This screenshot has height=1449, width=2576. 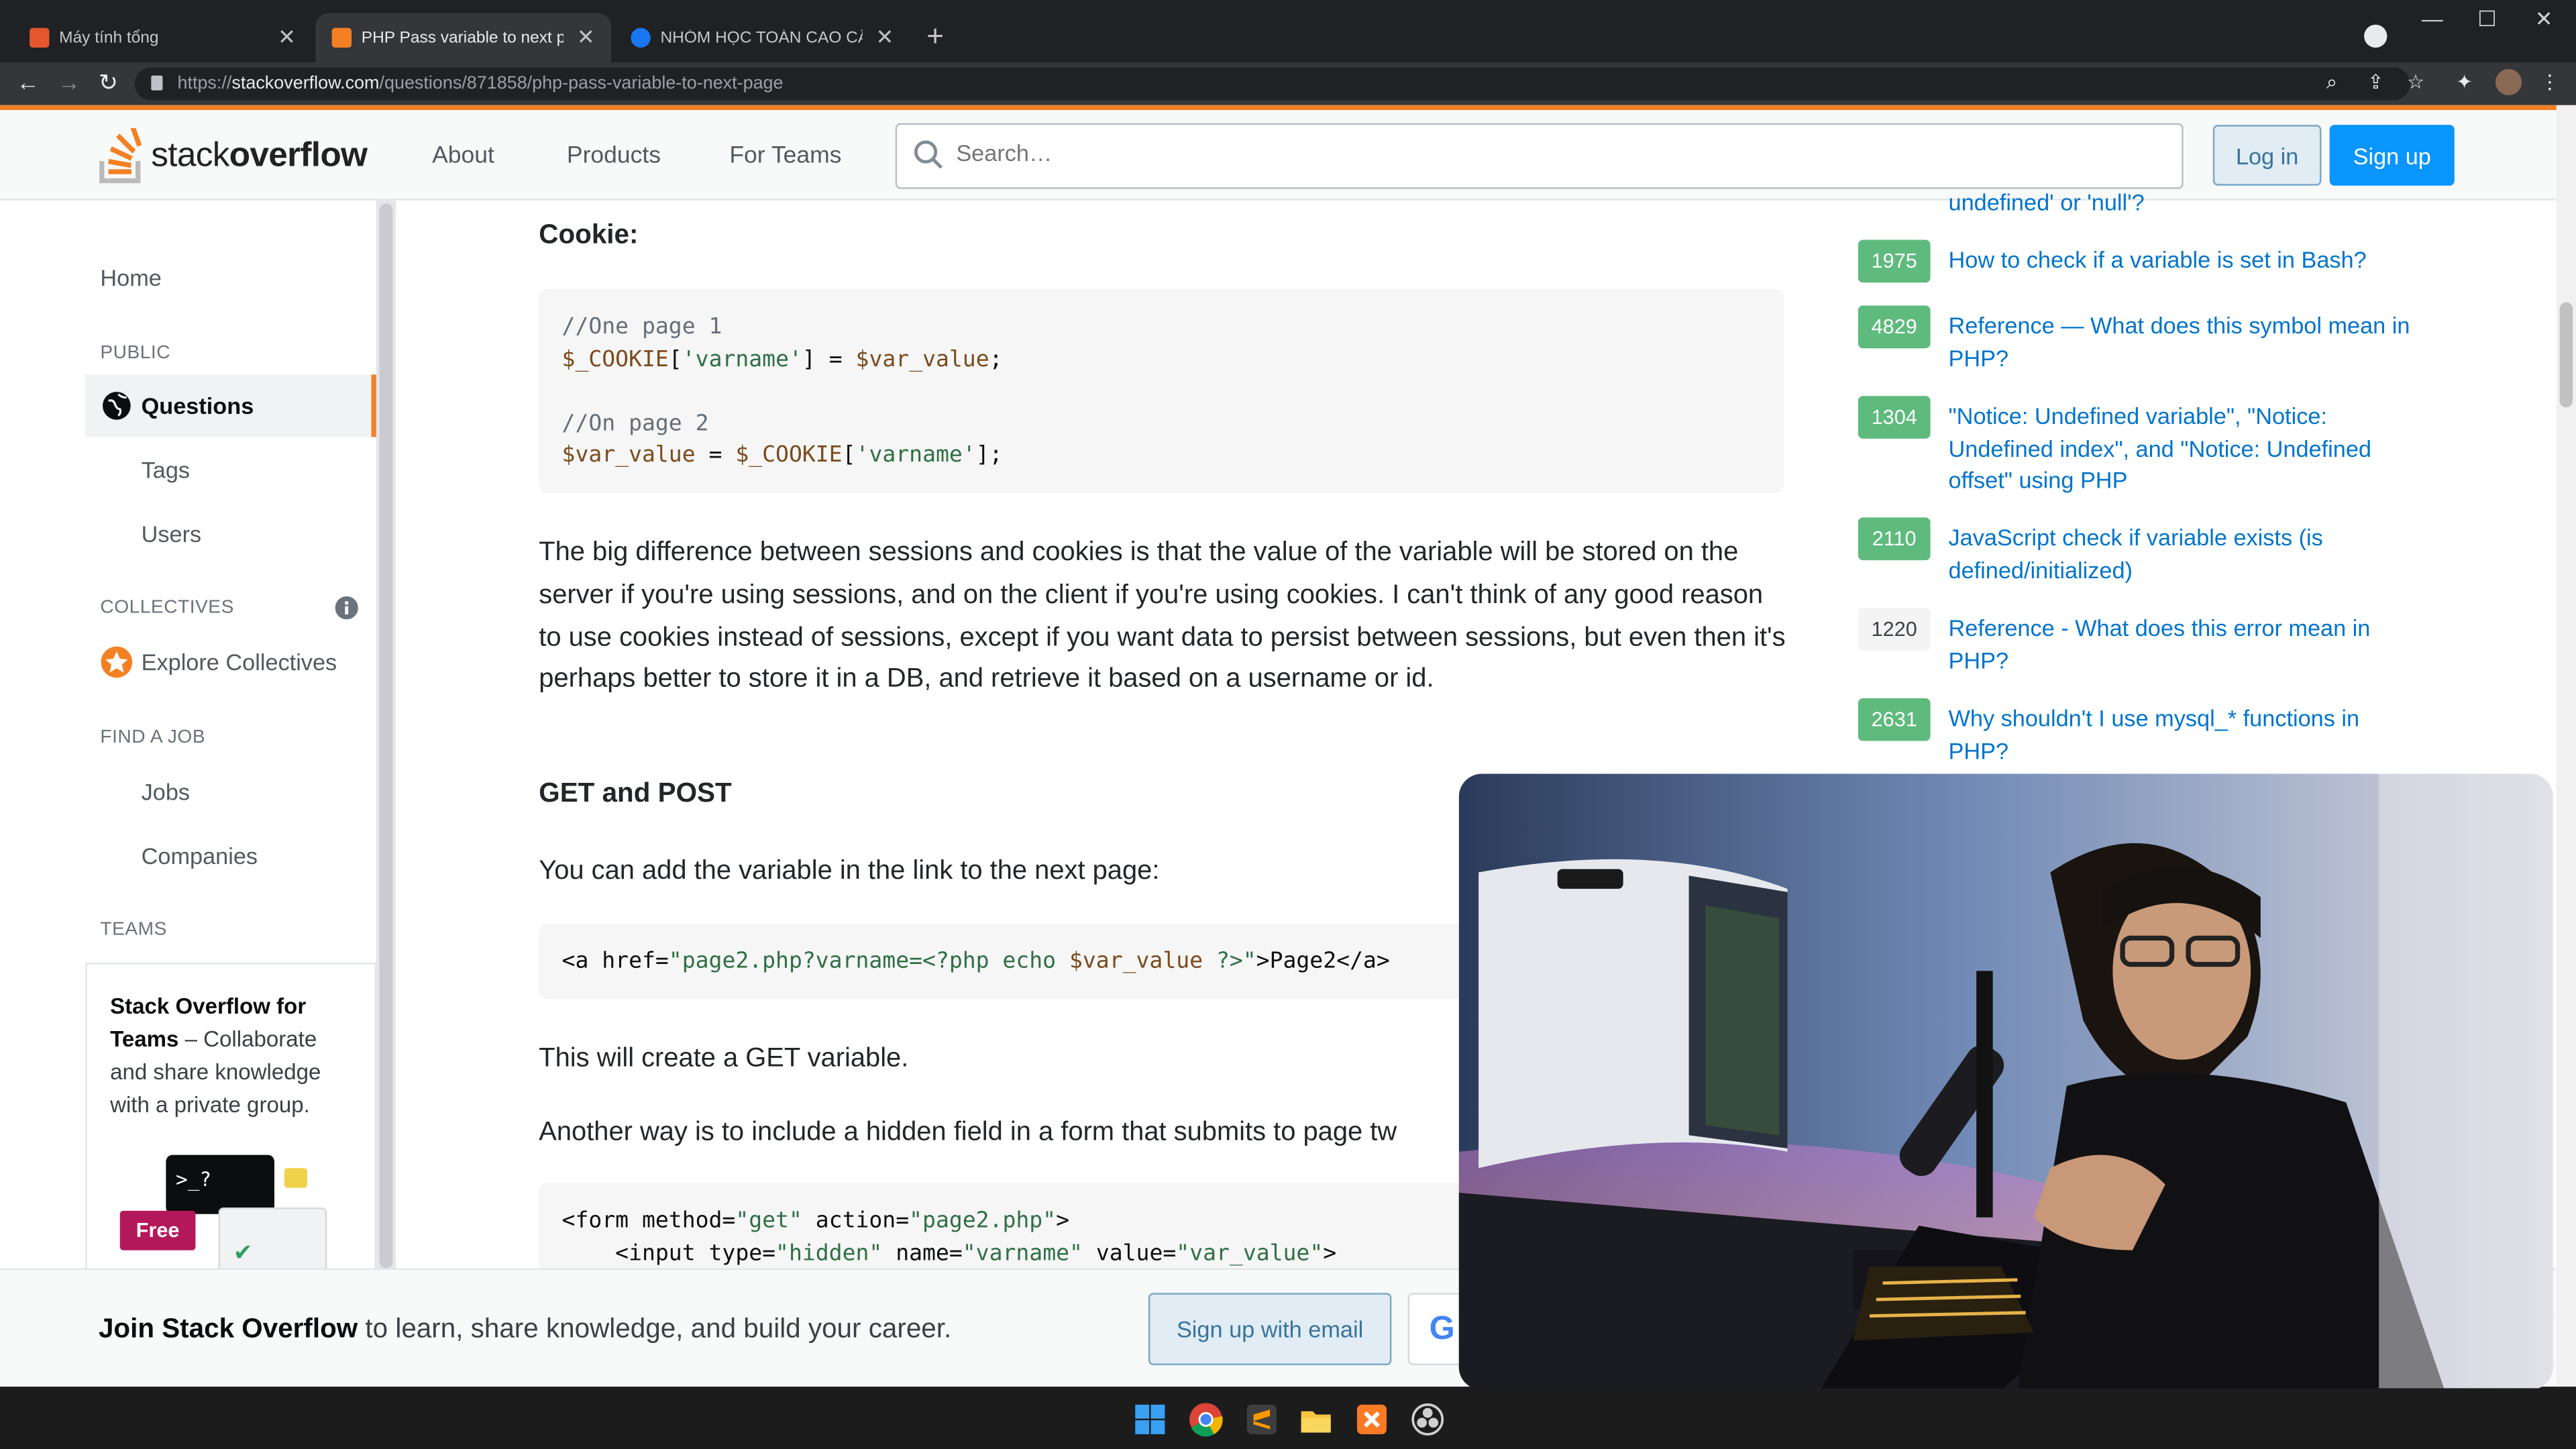 What do you see at coordinates (167, 608) in the screenshot?
I see `sidebar-heading-collectives: COLLECTIVES` at bounding box center [167, 608].